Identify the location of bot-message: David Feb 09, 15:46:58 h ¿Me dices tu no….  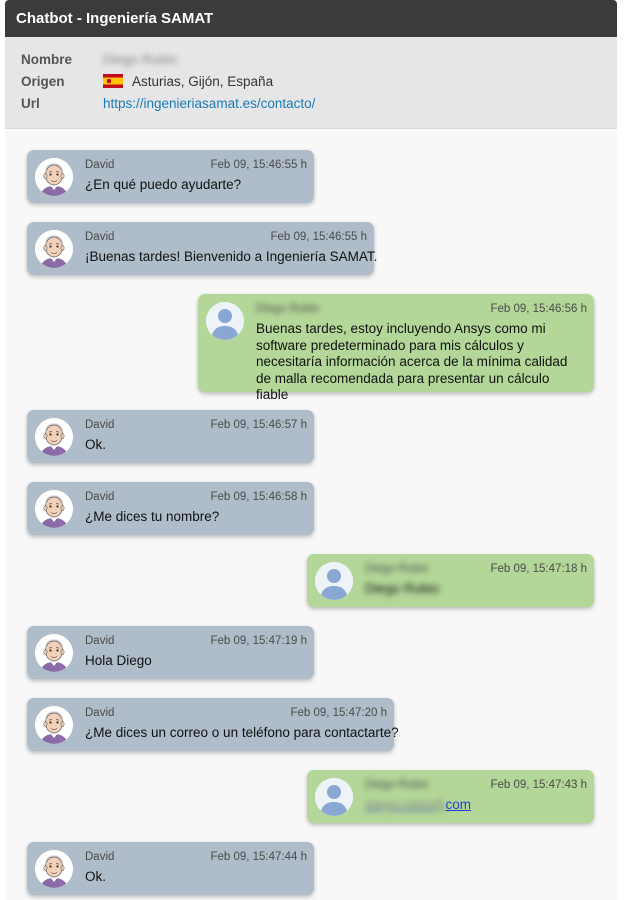
(170, 508).